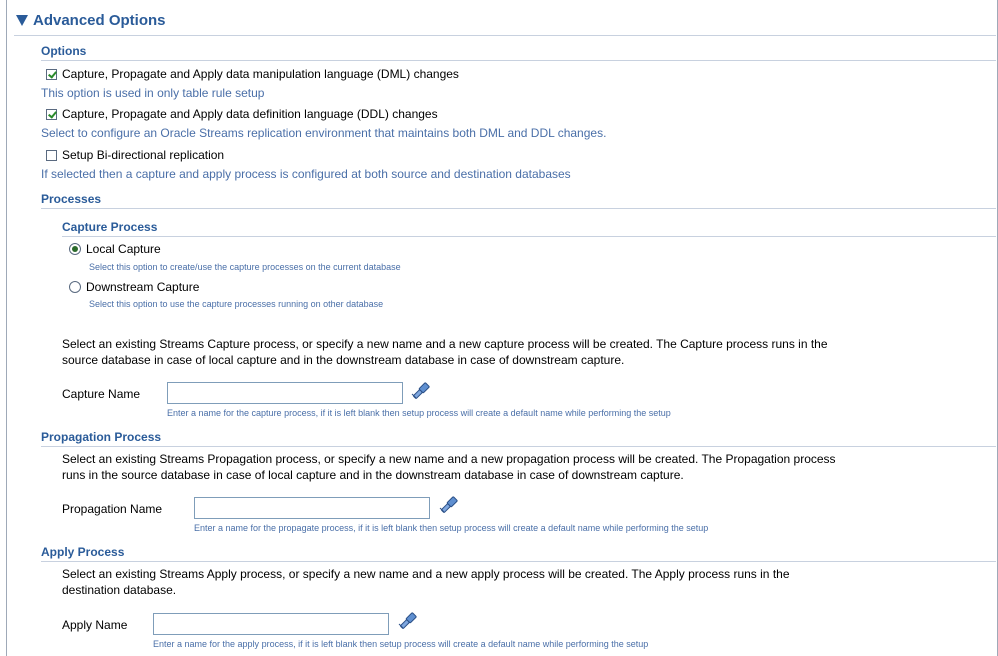 The height and width of the screenshot is (656, 998). Describe the element at coordinates (112, 509) in the screenshot. I see `propagation-name-label: Propagation Name` at that location.